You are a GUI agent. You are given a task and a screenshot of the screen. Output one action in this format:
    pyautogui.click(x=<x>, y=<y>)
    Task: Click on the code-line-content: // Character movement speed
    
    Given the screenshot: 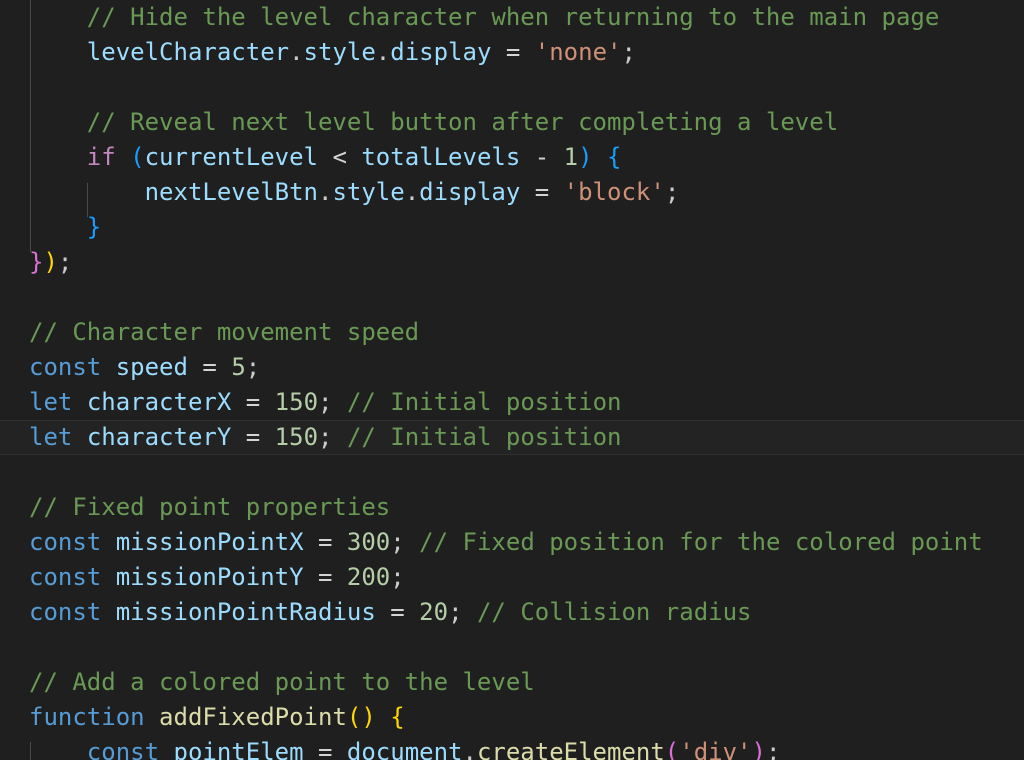 What is the action you would take?
    pyautogui.click(x=224, y=332)
    